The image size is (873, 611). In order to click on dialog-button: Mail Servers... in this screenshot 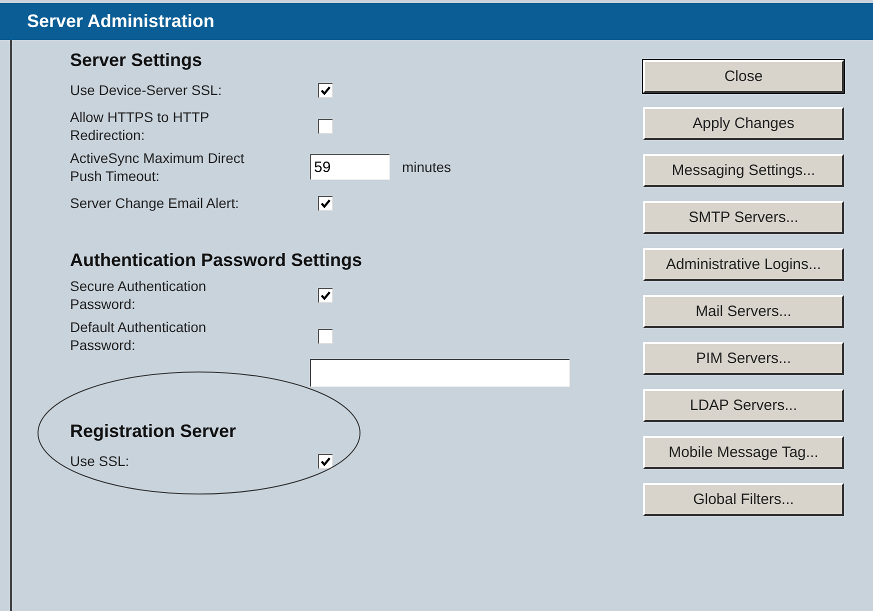, I will do `click(743, 311)`.